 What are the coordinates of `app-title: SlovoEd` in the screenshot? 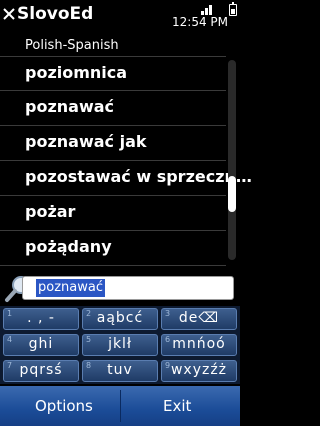 It's located at (55, 14).